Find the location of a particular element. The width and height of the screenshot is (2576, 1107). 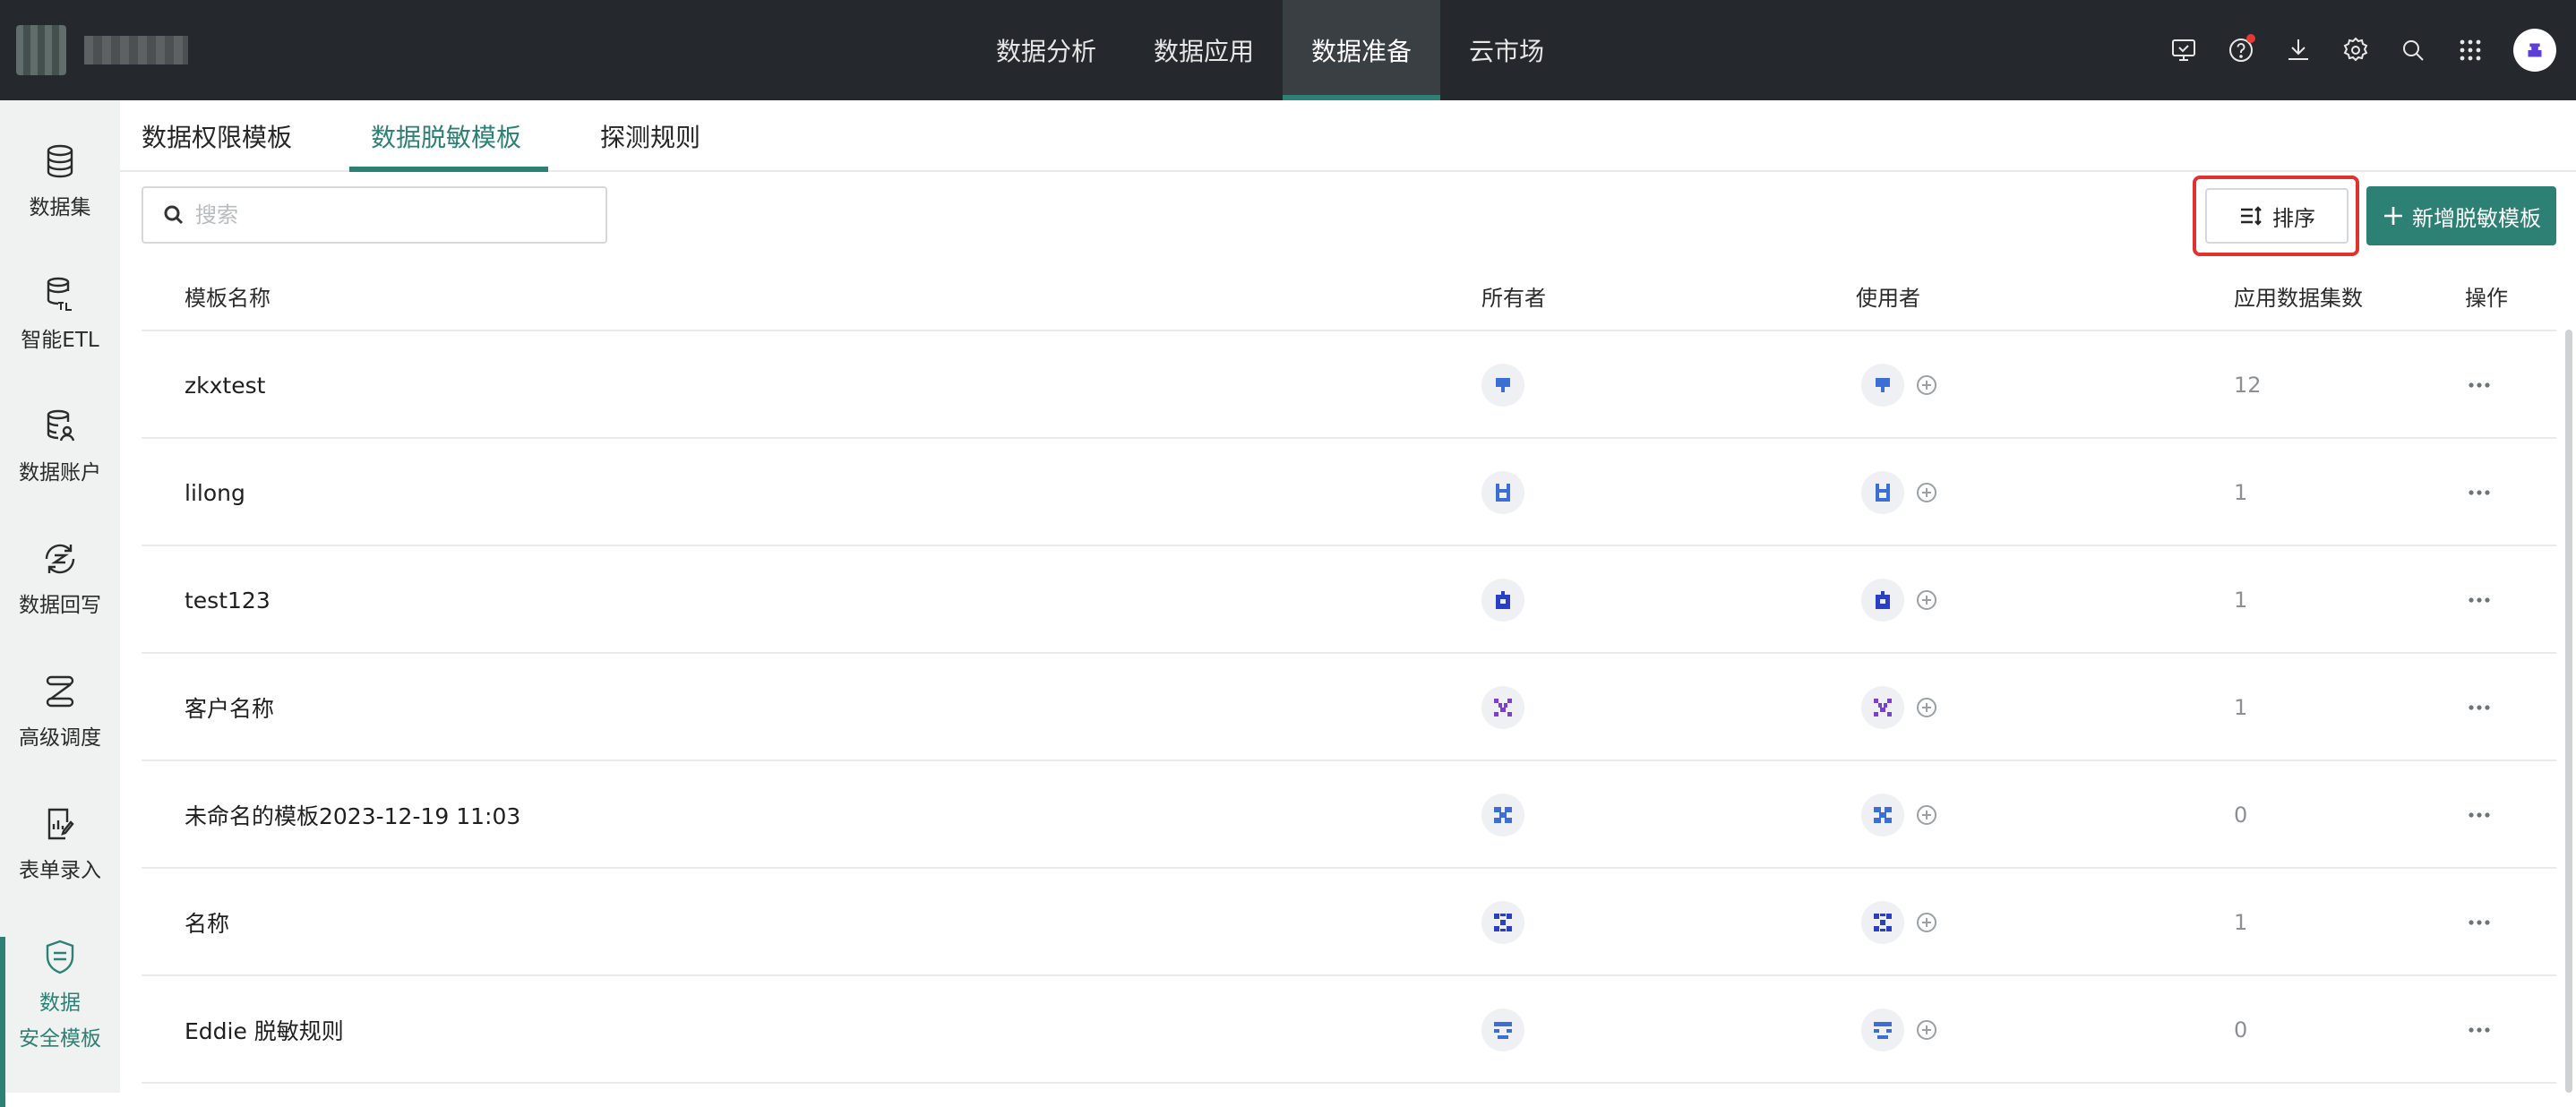

table-row: 未命名的模板2023-12-19 11:03 0 is located at coordinates (1349, 815).